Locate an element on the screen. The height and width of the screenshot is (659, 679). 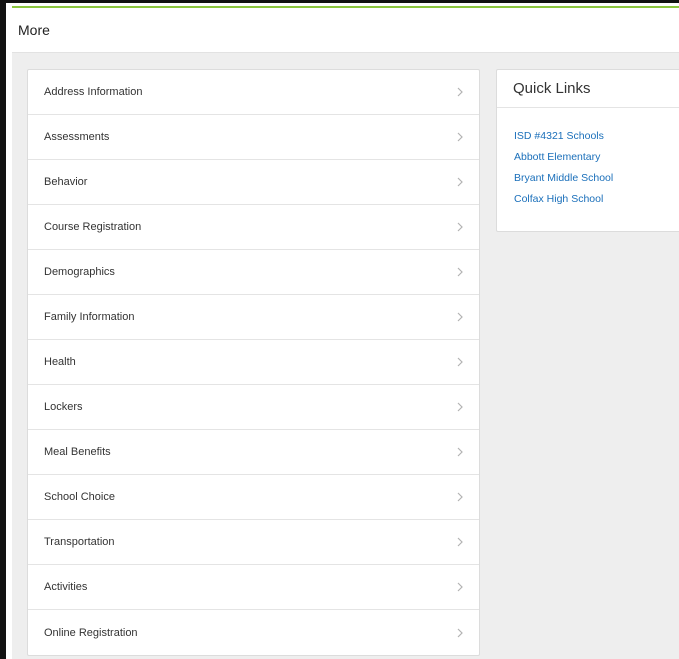
menu-item-label: Course Registration is located at coordinates (93, 227).